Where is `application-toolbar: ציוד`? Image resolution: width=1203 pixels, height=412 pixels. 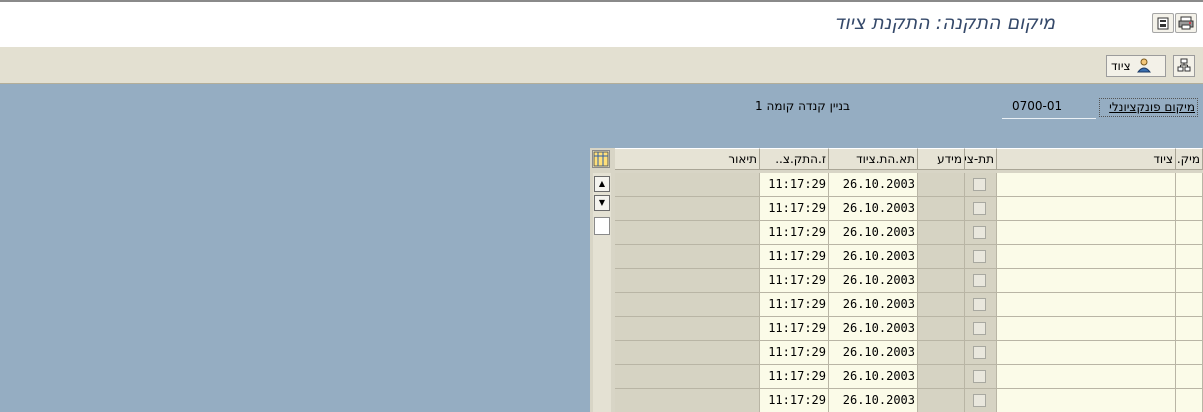
application-toolbar: ציוד is located at coordinates (601, 65).